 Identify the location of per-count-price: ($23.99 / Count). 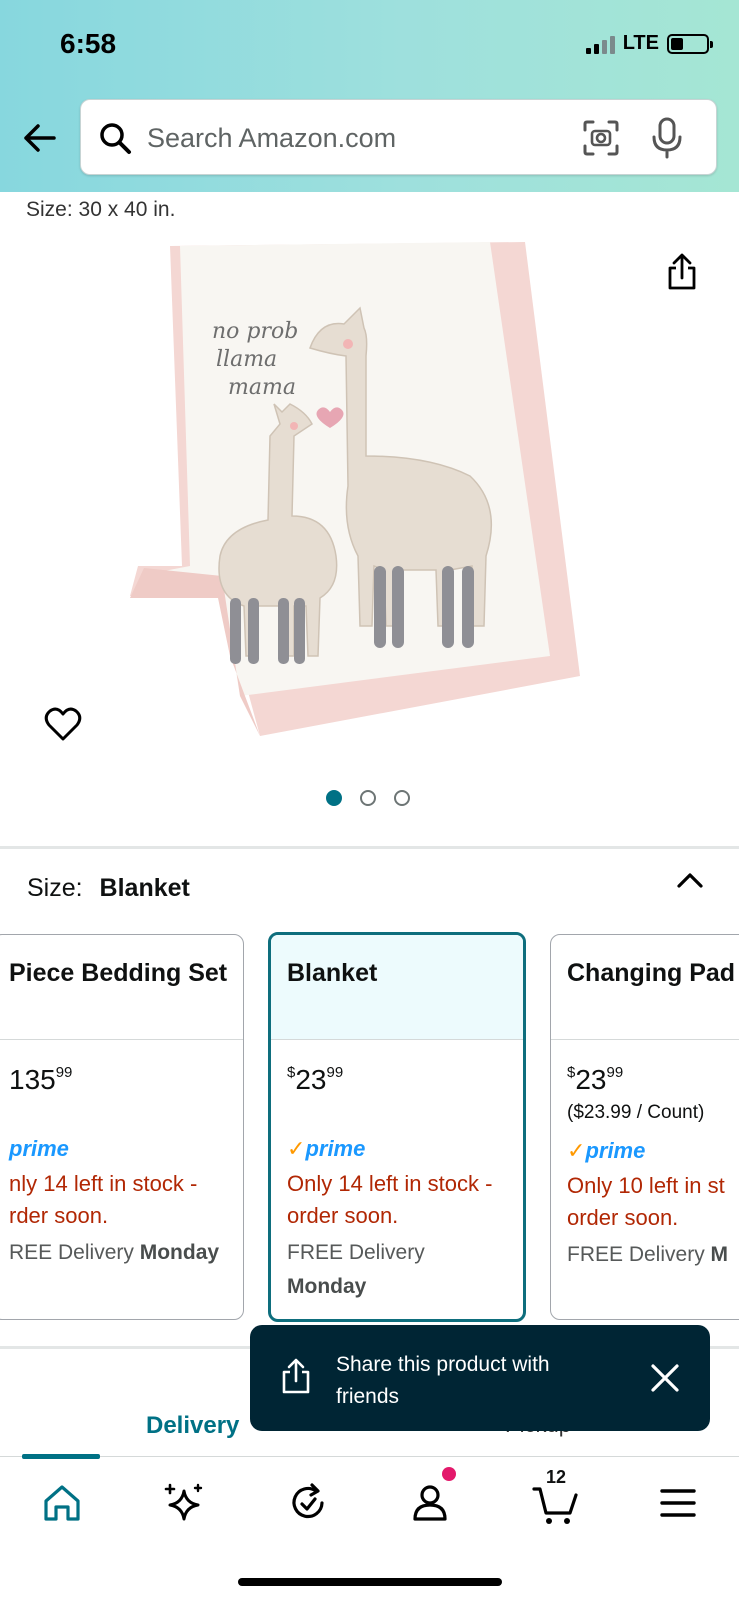
(636, 1112).